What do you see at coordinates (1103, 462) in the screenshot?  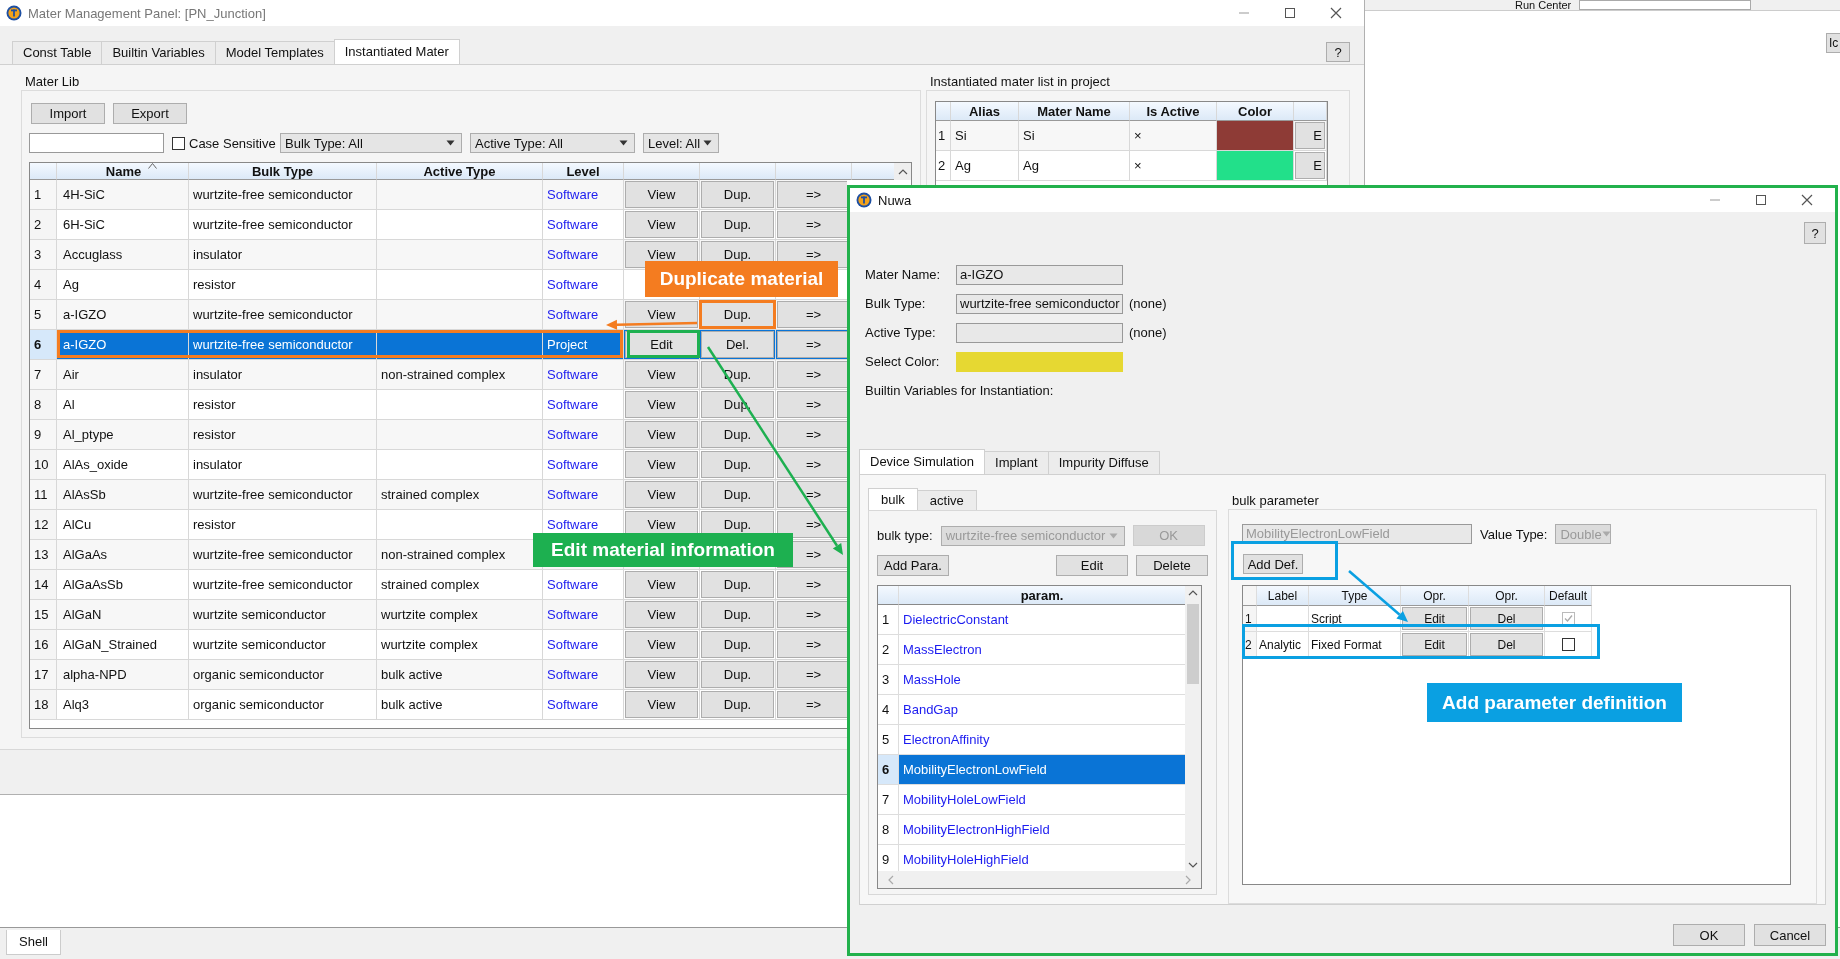 I see `tab: Impurity Diffuse` at bounding box center [1103, 462].